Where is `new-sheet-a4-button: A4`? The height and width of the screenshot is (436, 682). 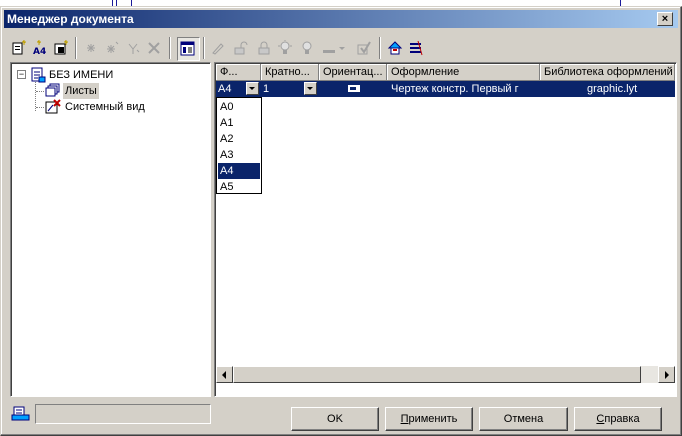 new-sheet-a4-button: A4 is located at coordinates (40, 48).